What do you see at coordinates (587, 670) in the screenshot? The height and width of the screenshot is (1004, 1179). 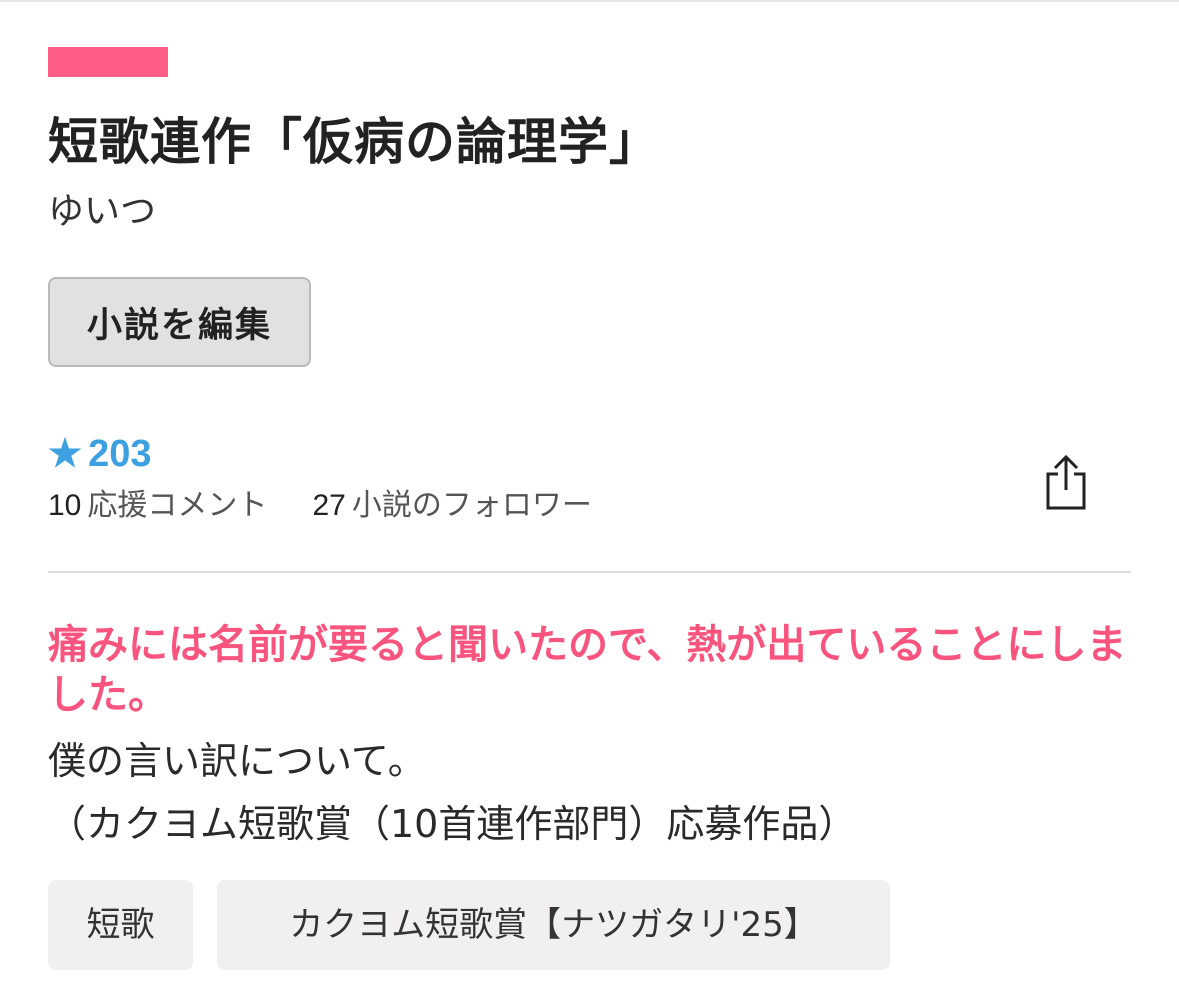 I see `catchphrase: 痛みには名前が要ると聞いたので、熱が出ていることにしました。` at bounding box center [587, 670].